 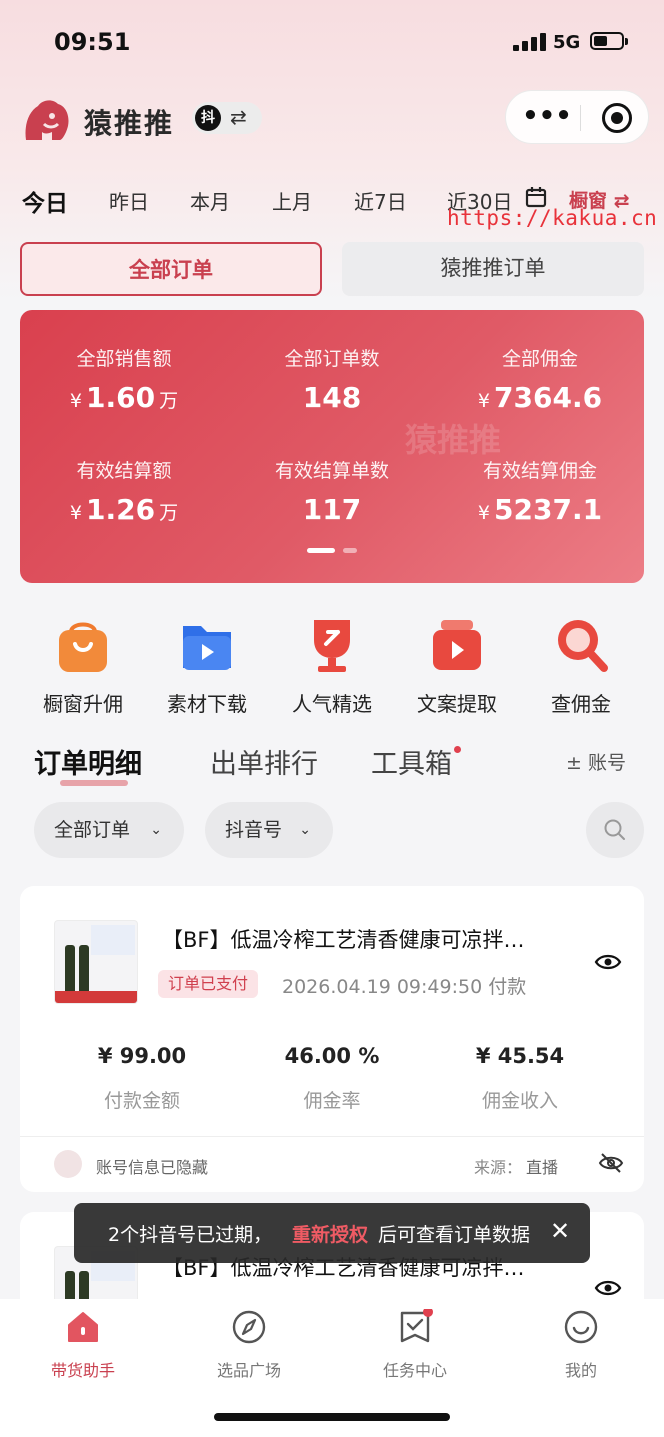 What do you see at coordinates (208, 984) in the screenshot?
I see `order-status-badge: 订单已支付` at bounding box center [208, 984].